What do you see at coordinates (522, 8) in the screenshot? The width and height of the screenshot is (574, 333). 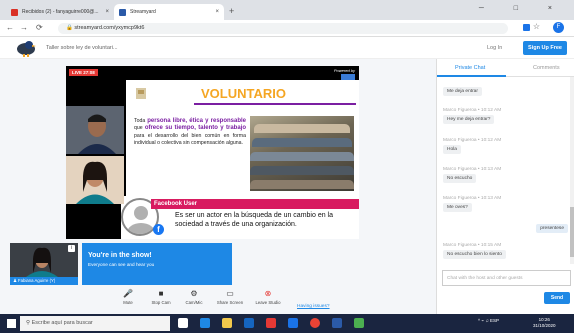 I see `window-controls: ─ □ ×` at bounding box center [522, 8].